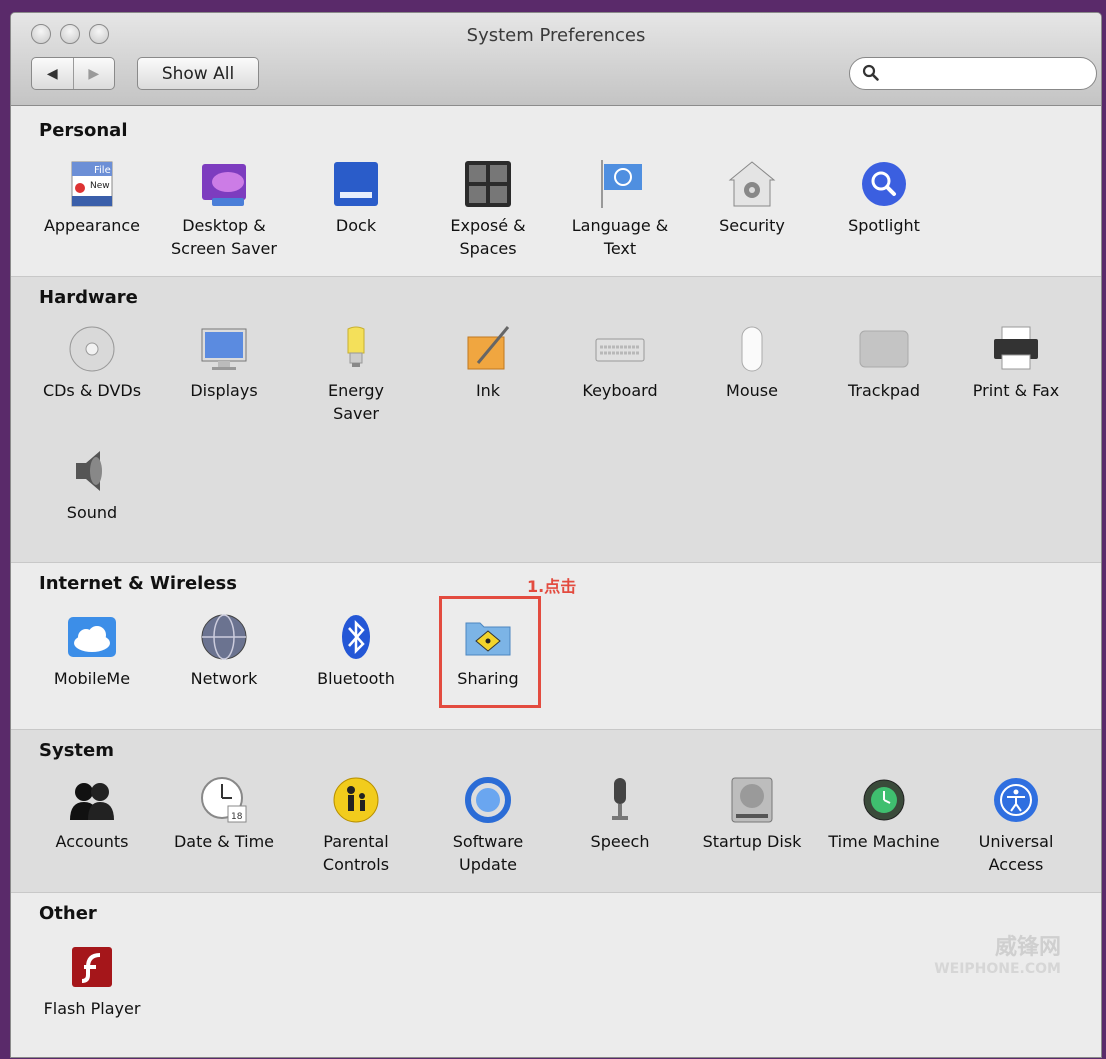 This screenshot has height=1059, width=1106. I want to click on pane-expose-spaces: Exposé & Spaces, so click(488, 209).